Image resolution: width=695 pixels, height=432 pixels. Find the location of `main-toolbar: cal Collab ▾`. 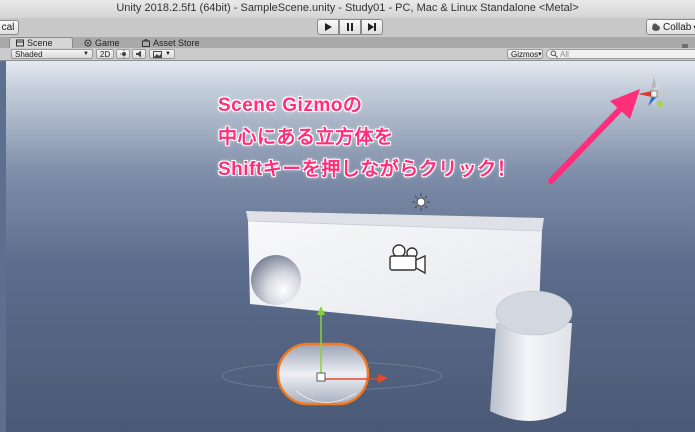

main-toolbar: cal Collab ▾ is located at coordinates (347, 28).